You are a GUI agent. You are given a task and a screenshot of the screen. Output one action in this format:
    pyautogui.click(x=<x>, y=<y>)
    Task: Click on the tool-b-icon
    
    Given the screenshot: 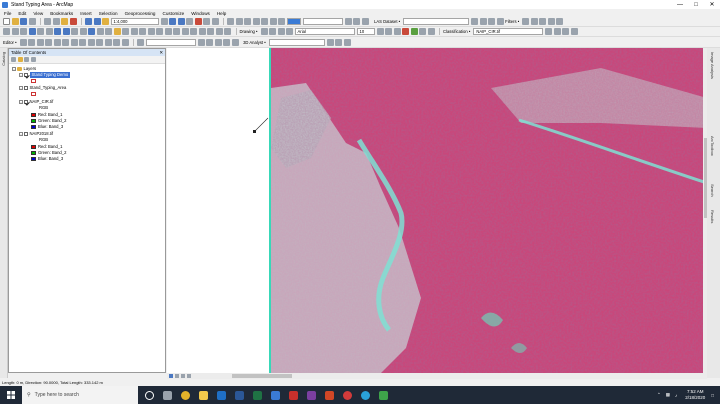 What is the action you would take?
    pyautogui.click(x=356, y=21)
    